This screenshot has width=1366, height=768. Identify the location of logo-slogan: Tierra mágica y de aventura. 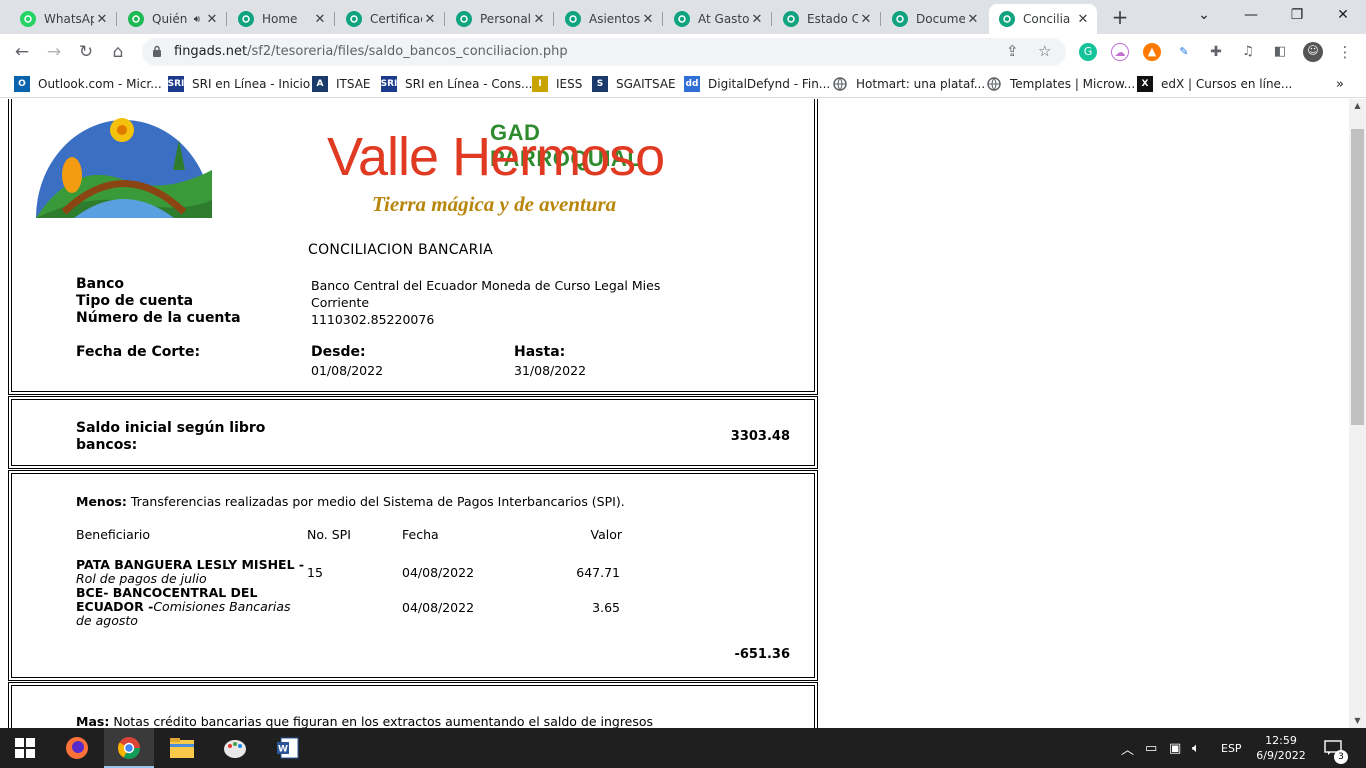
(494, 204).